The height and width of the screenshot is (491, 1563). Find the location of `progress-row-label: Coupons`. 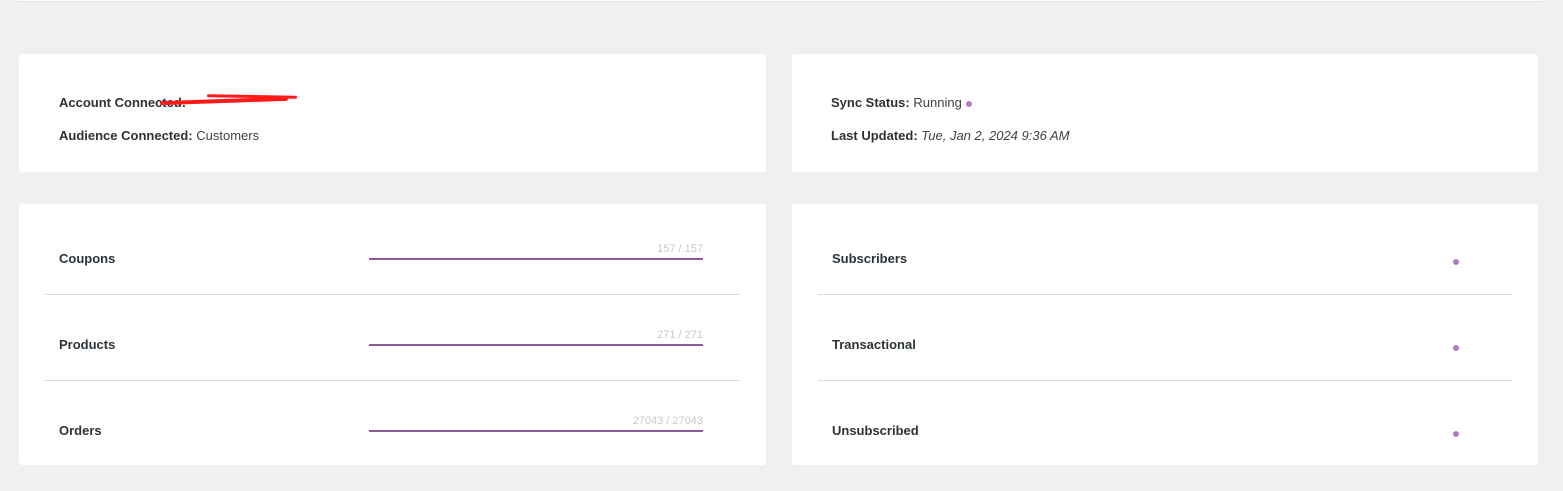

progress-row-label: Coupons is located at coordinates (87, 258).